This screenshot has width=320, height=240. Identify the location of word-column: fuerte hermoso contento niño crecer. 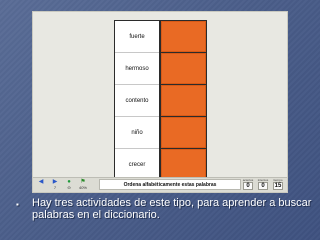
(137, 101).